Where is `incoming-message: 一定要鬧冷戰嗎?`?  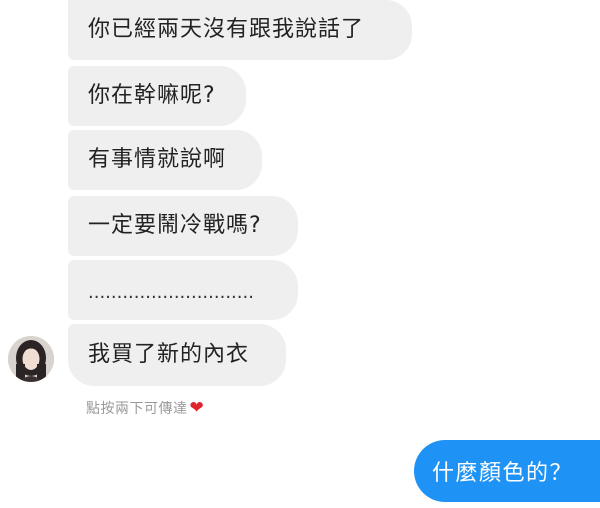 incoming-message: 一定要鬧冷戰嗎? is located at coordinates (183, 226).